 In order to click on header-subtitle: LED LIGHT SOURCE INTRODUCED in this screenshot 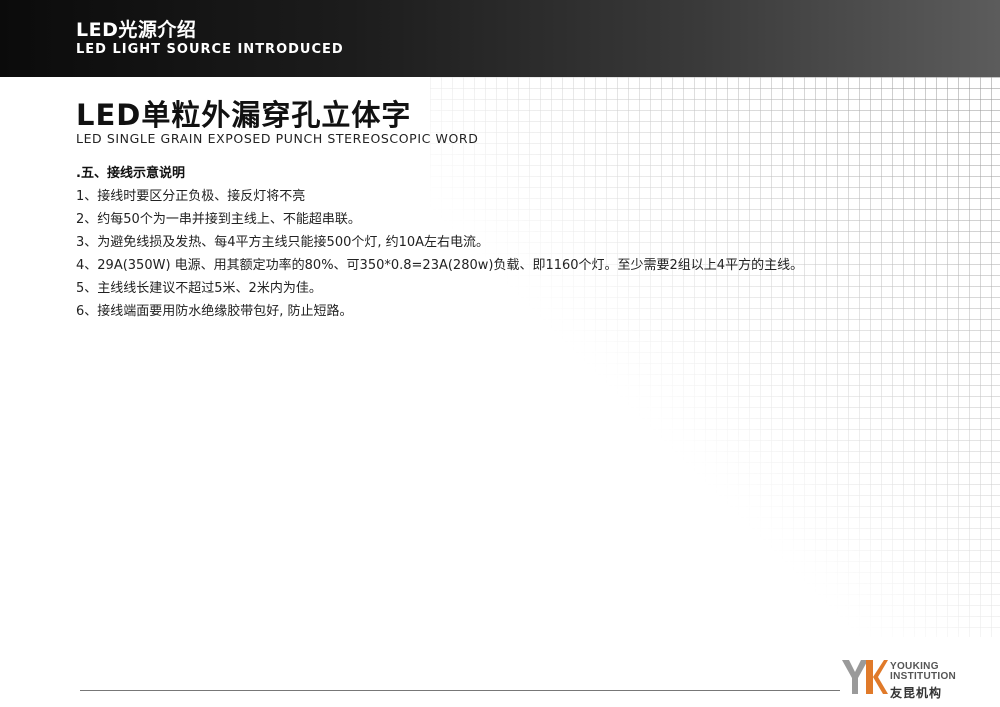, I will do `click(210, 49)`.